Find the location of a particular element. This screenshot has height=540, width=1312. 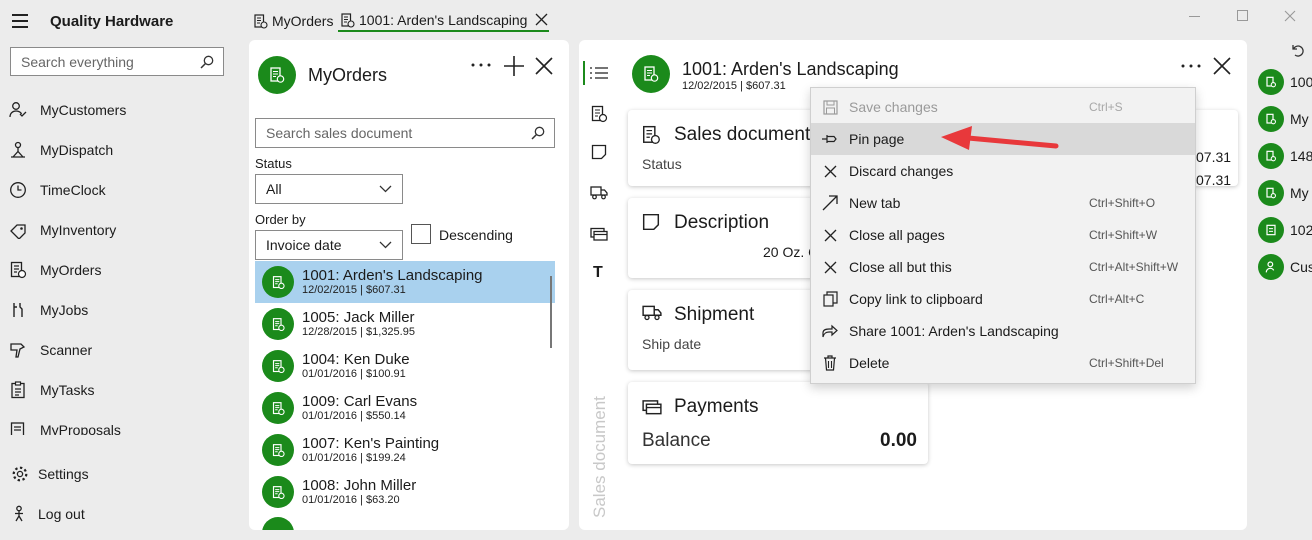

vertical-section-label: Sales document is located at coordinates (599, 457).